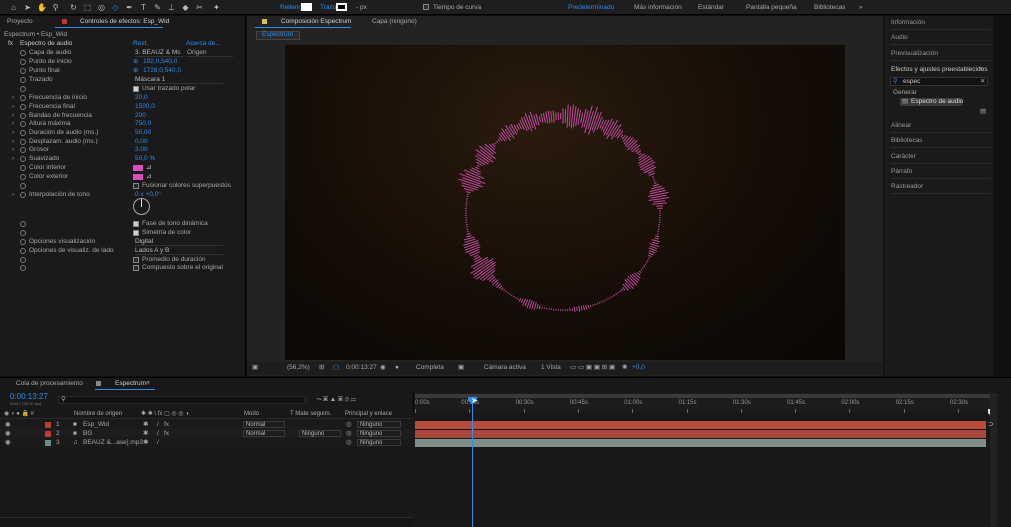 The width and height of the screenshot is (1011, 527). What do you see at coordinates (383, 368) in the screenshot?
I see `snapshot-icon: ◉` at bounding box center [383, 368].